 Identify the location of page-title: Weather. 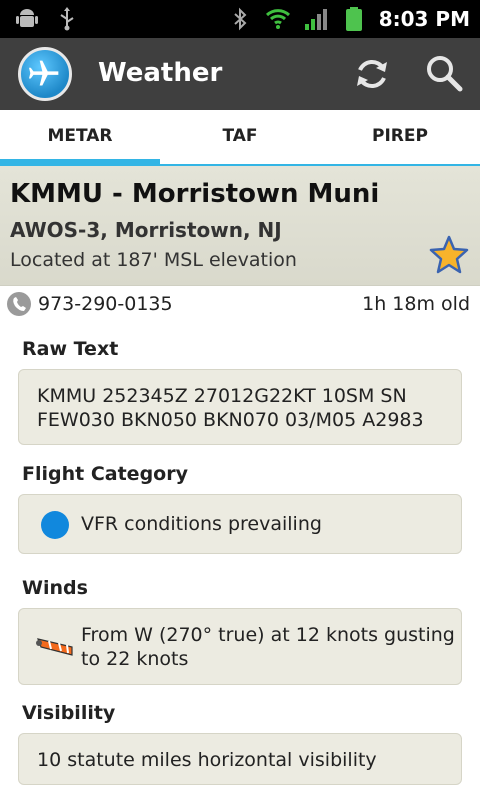
(160, 73).